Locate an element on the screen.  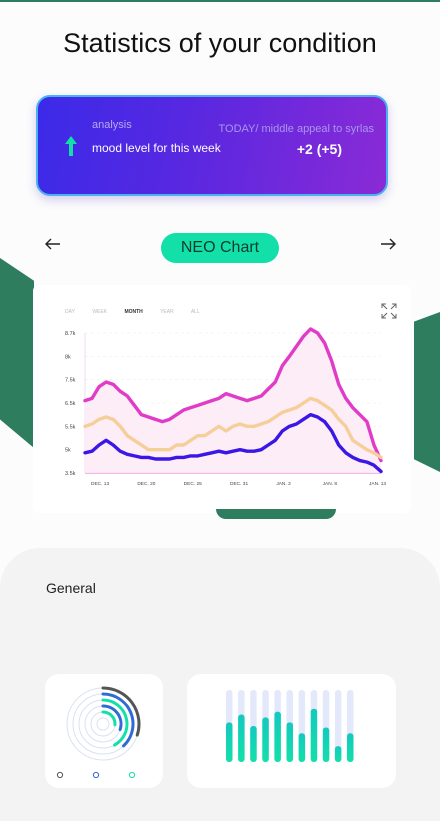
today-text: TODAY/ middle appeal to syrlas is located at coordinates (296, 129).